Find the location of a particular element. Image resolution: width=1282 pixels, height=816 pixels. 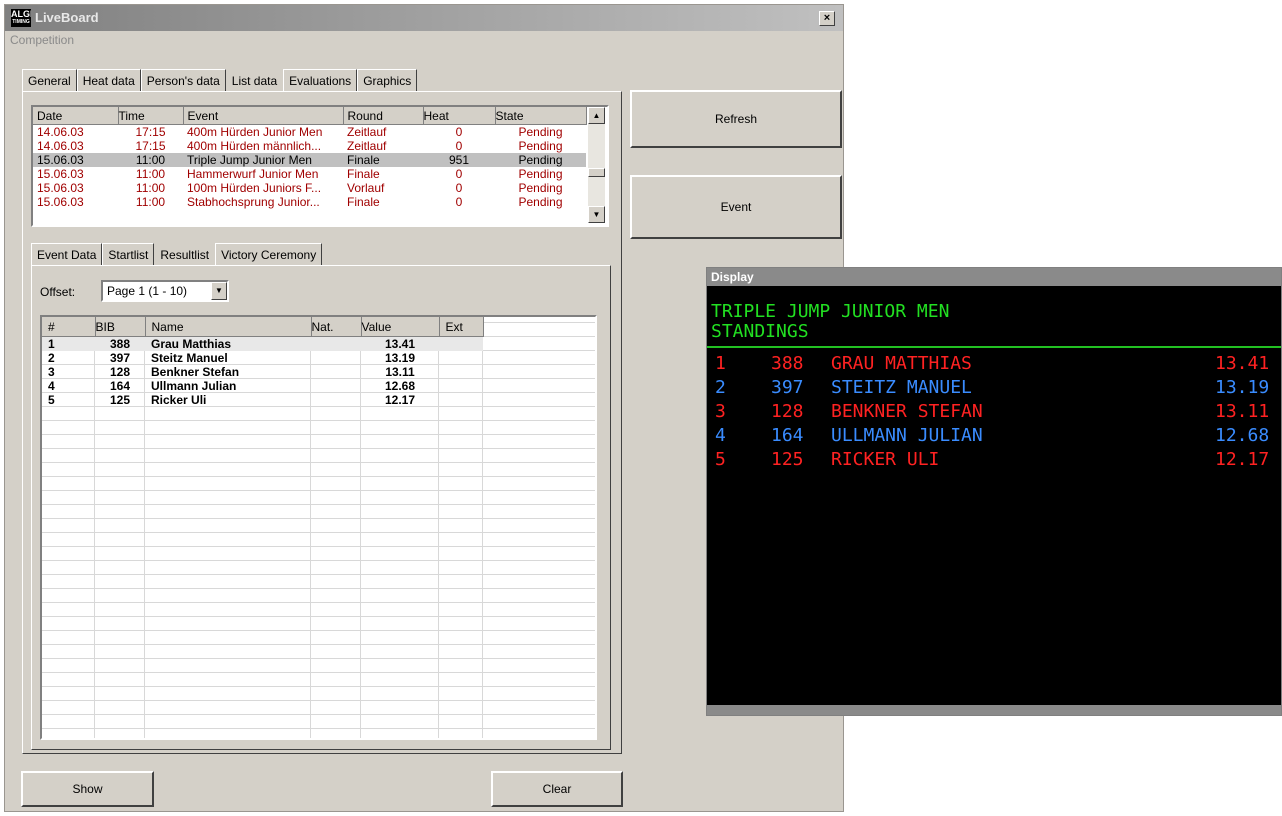

col-rank: # is located at coordinates (69, 327).